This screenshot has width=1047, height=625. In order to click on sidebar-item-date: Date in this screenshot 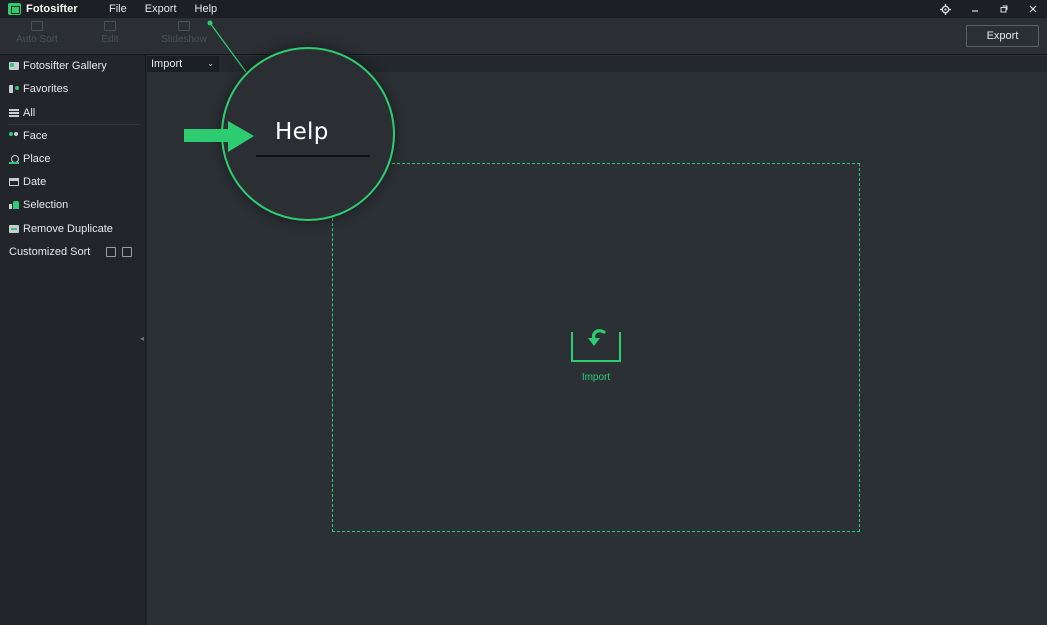, I will do `click(73, 182)`.